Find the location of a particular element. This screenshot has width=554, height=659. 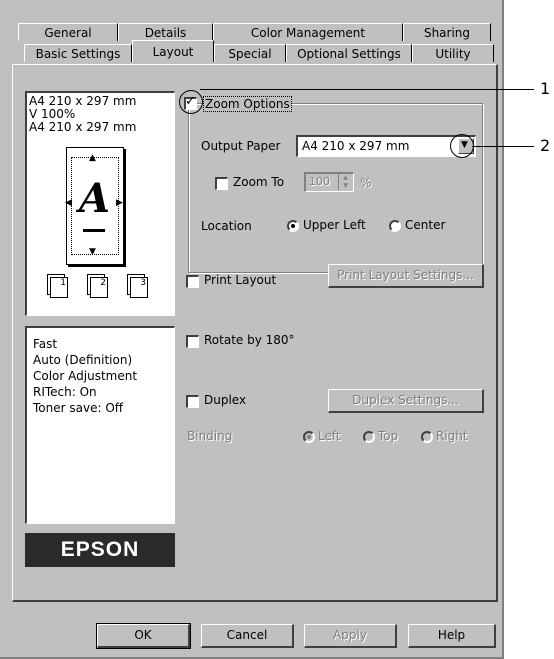

rotate-180-label: Rotate by 180° is located at coordinates (249, 340).